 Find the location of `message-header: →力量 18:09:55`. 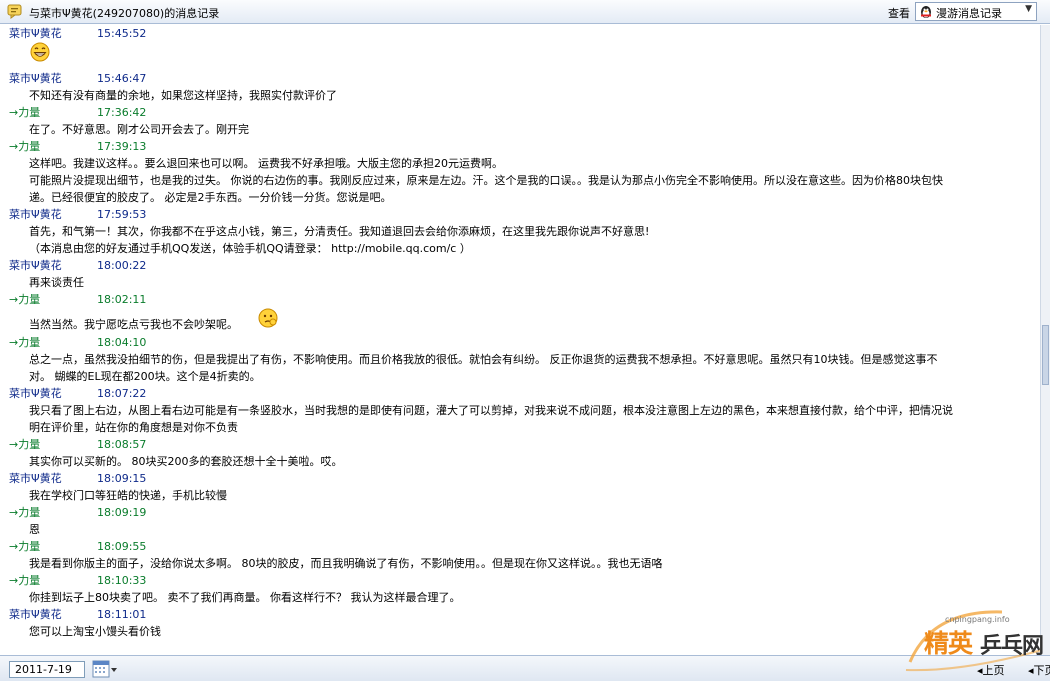

message-header: →力量 18:09:55 is located at coordinates (77, 547).